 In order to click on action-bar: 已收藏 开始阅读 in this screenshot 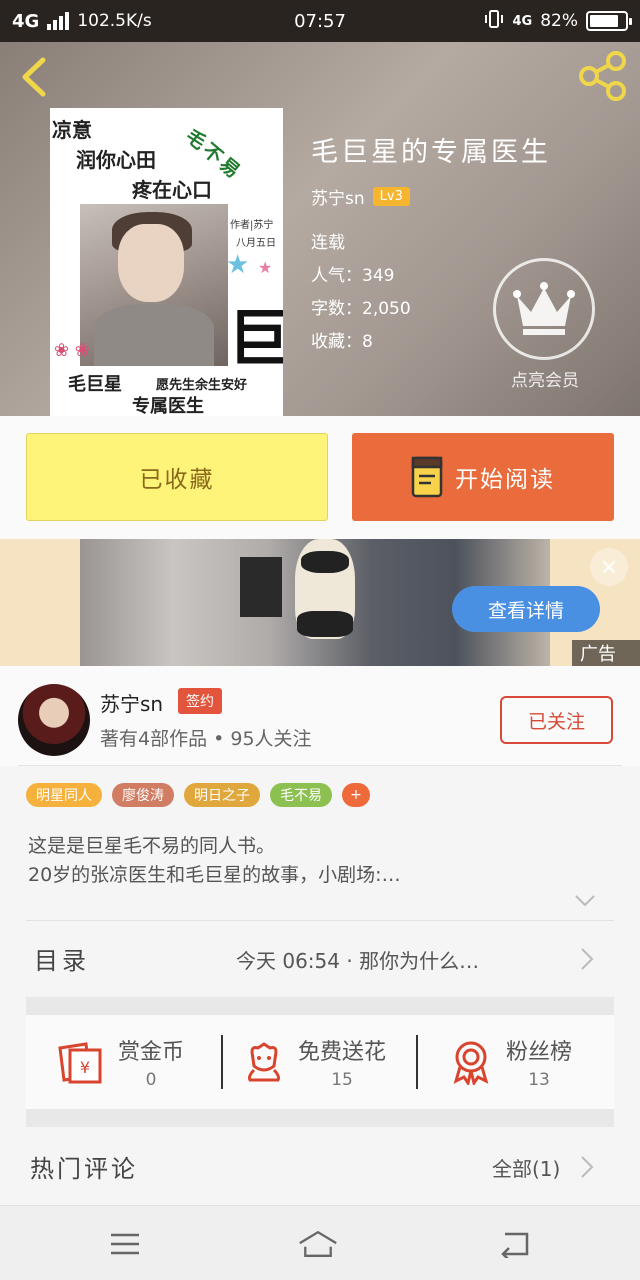, I will do `click(320, 477)`.